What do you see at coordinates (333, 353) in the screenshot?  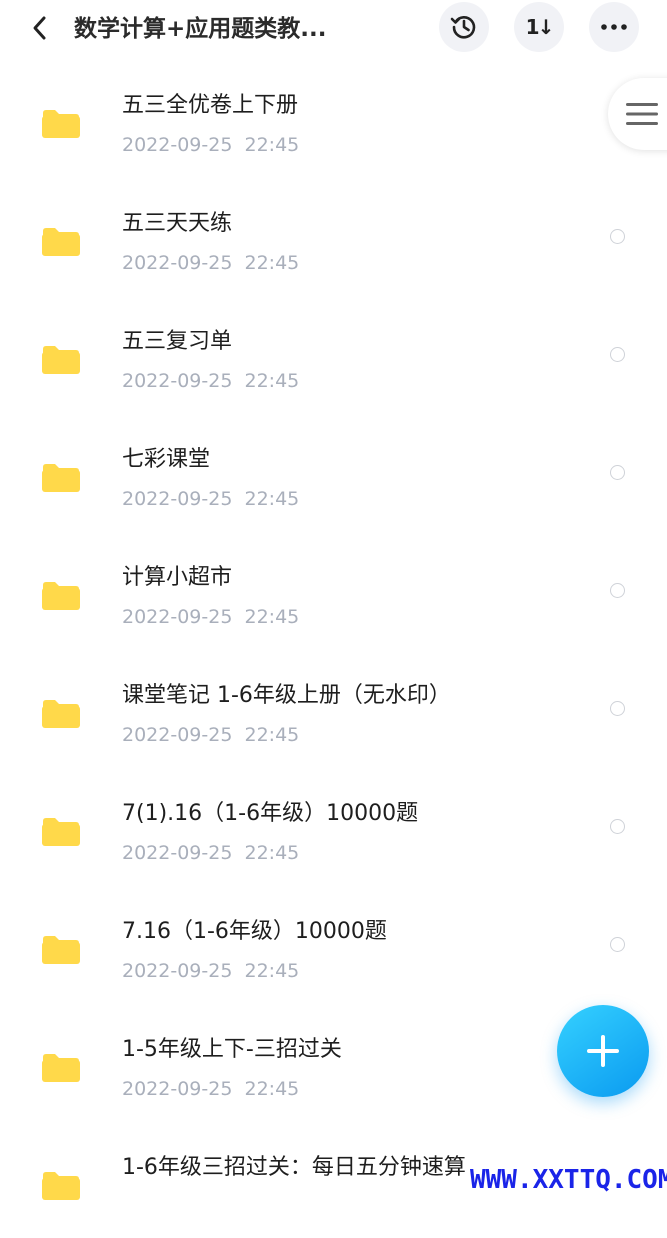 I see `file-row: 五三复习单 2022-09-25 22:45` at bounding box center [333, 353].